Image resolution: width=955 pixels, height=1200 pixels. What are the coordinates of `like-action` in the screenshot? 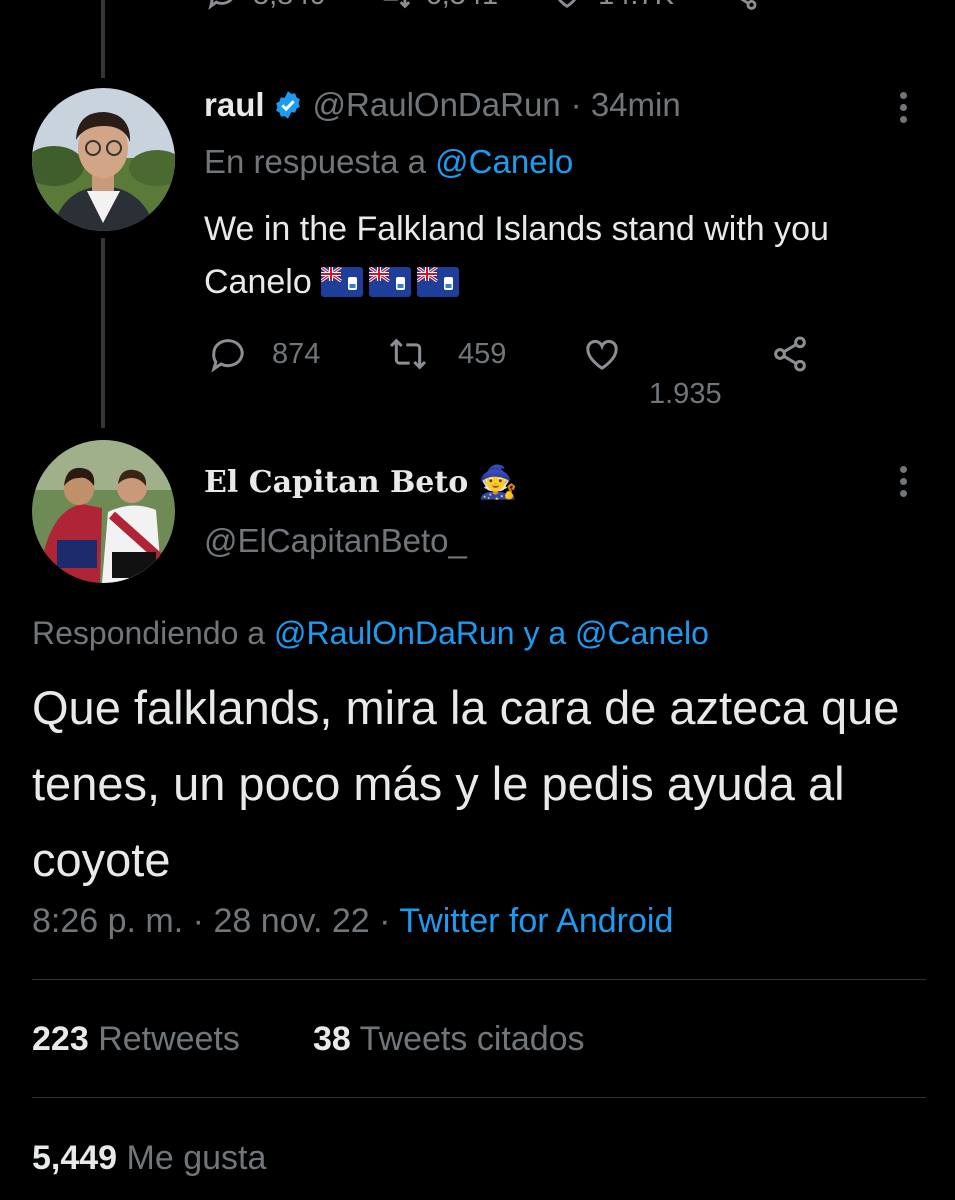 It's located at (602, 354).